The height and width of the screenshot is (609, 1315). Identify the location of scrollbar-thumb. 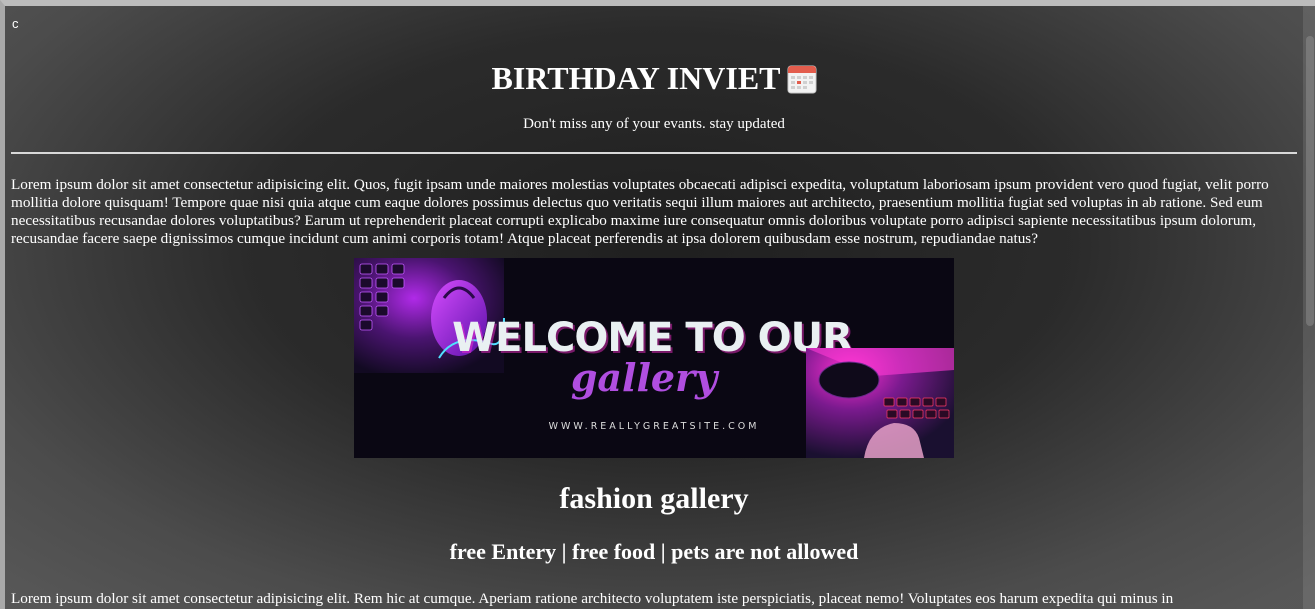
(1310, 181).